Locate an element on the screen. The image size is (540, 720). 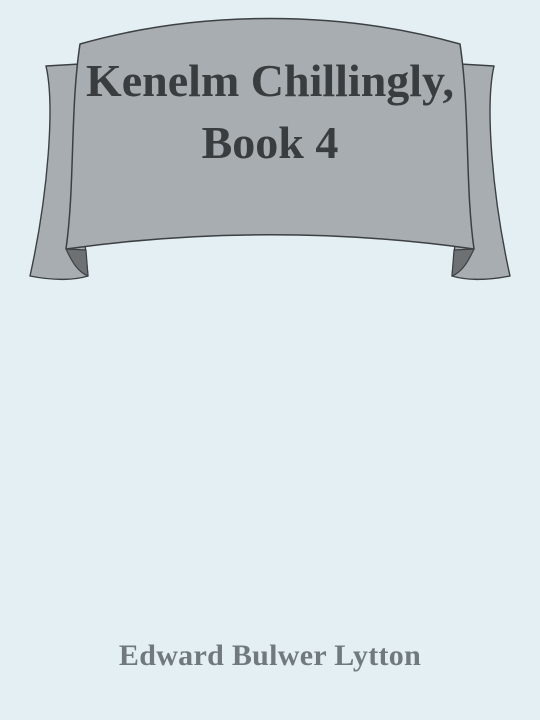
book-author: Edward Bulwer Lytton is located at coordinates (270, 655).